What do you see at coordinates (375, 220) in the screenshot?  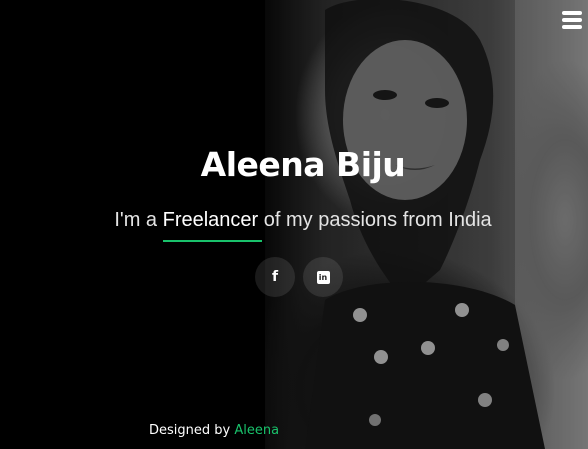 I see `tagline-suffix: of my passions from India` at bounding box center [375, 220].